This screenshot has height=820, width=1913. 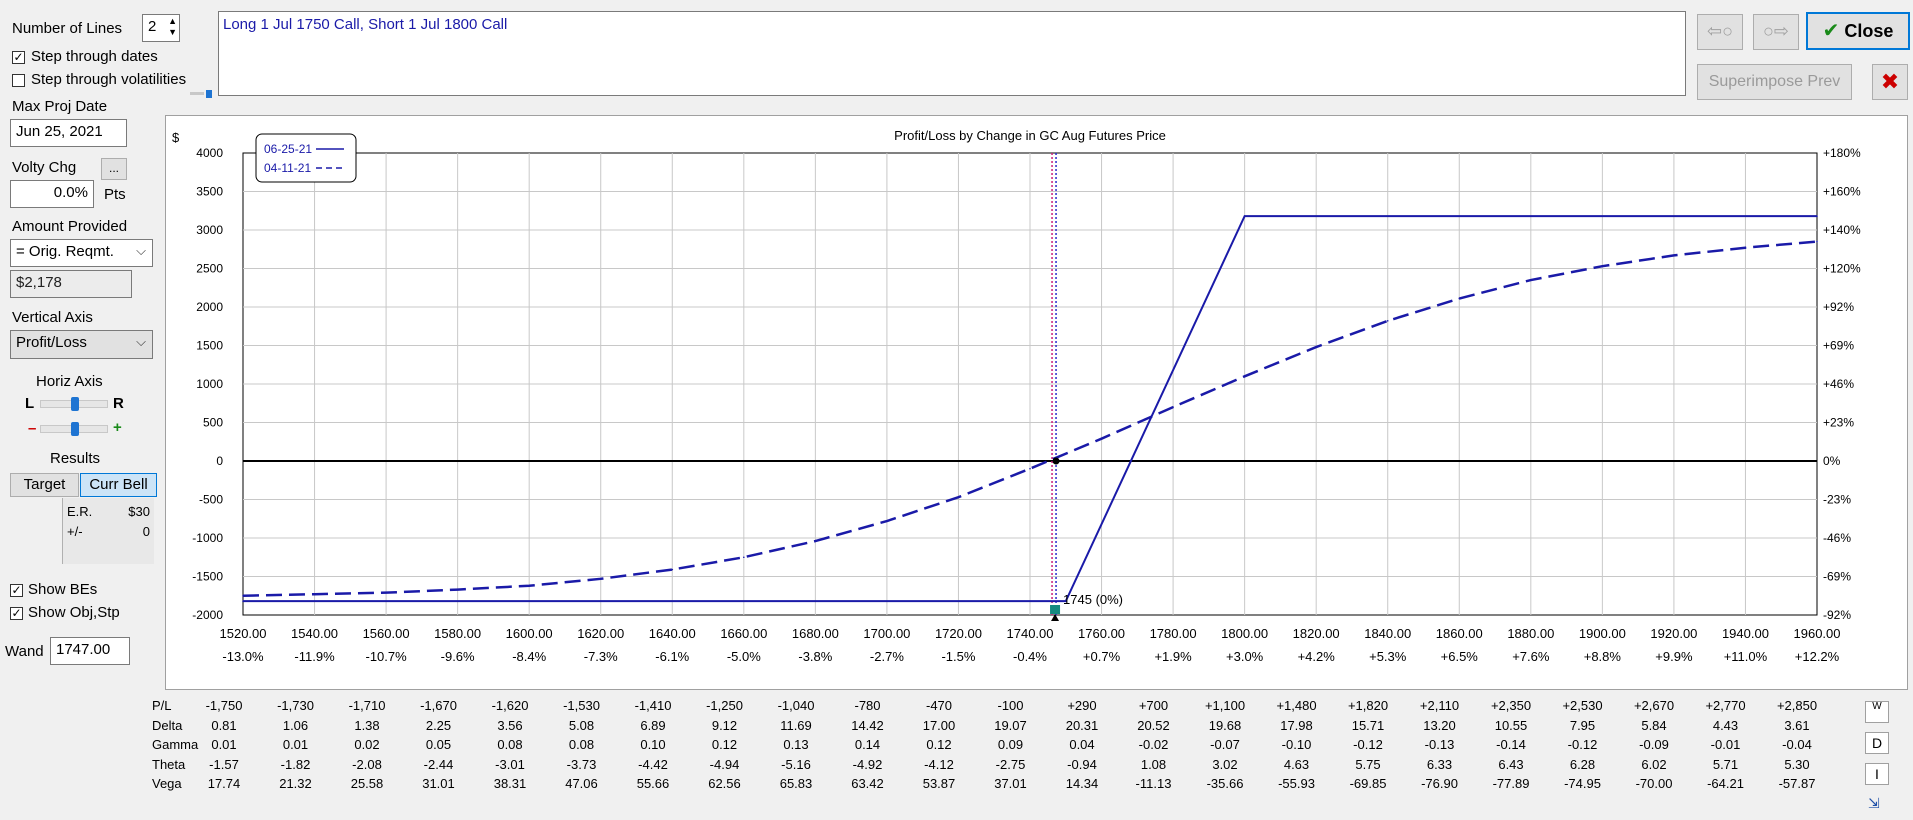 I want to click on greeks-cell: -0.10, so click(x=1296, y=744).